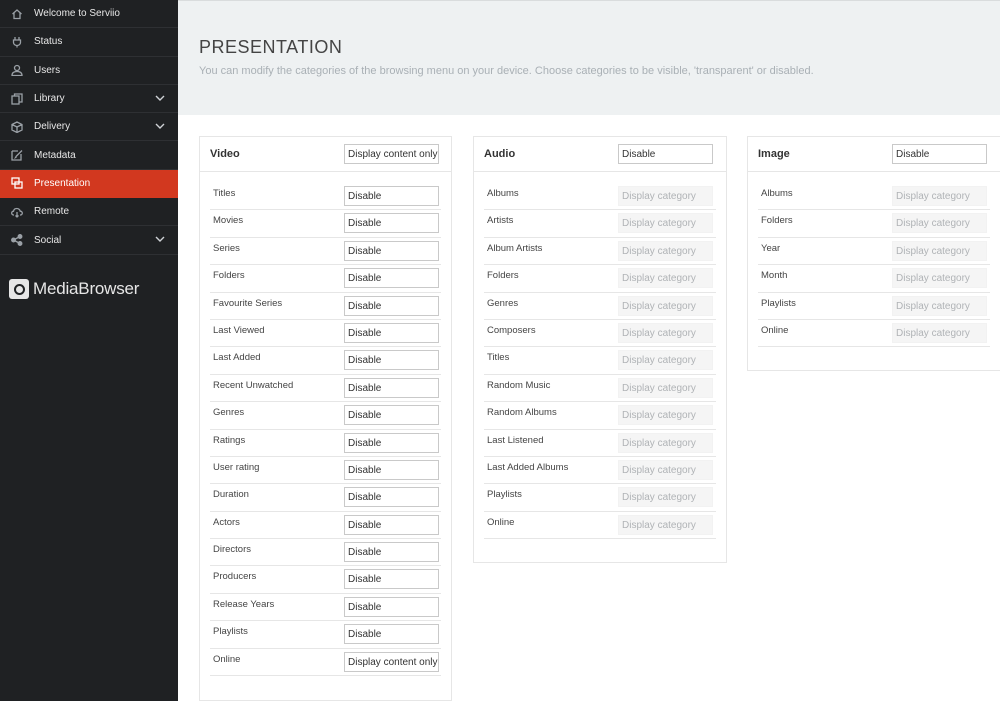  Describe the element at coordinates (248, 303) in the screenshot. I see `category-label: Favourite Series` at that location.